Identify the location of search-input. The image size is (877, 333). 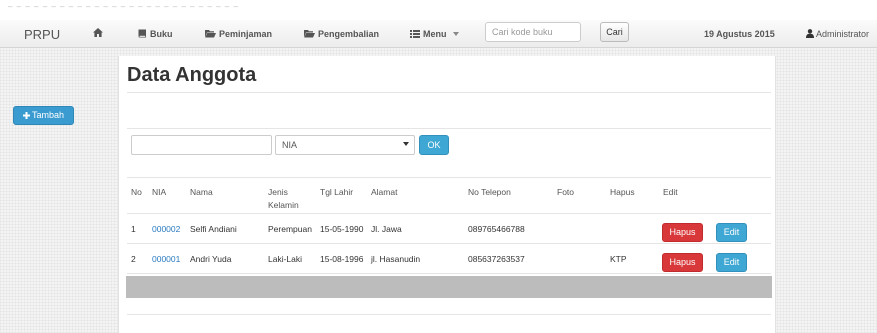
(533, 32).